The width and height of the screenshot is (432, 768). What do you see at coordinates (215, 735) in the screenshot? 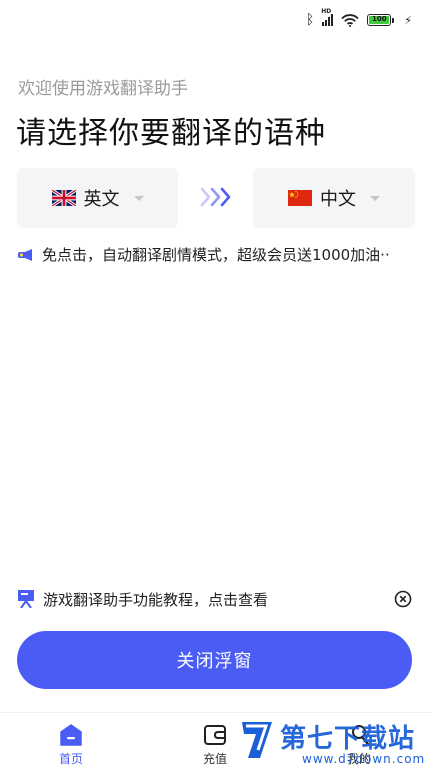
I see `wallet-icon` at bounding box center [215, 735].